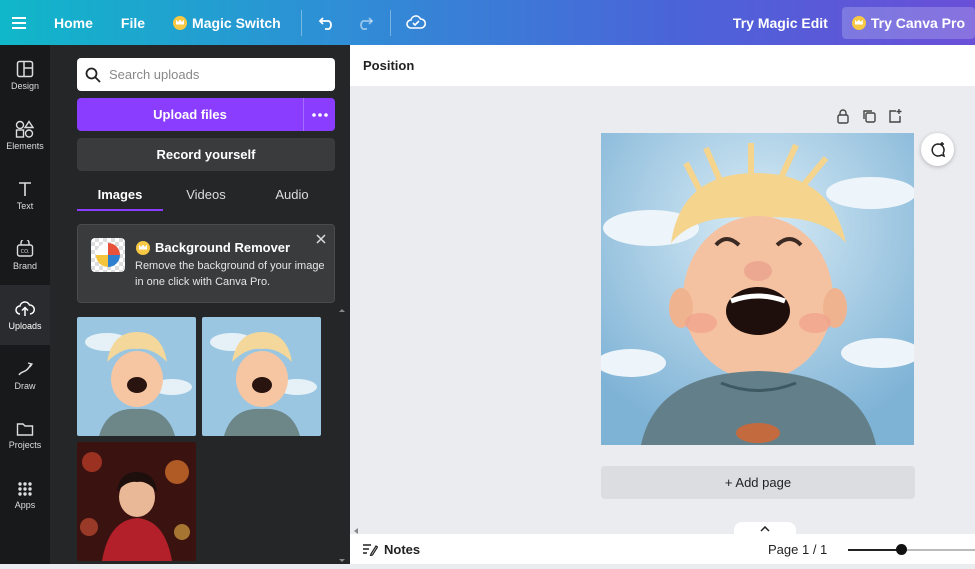 This screenshot has height=569, width=975. I want to click on rail-label: Elements, so click(25, 145).